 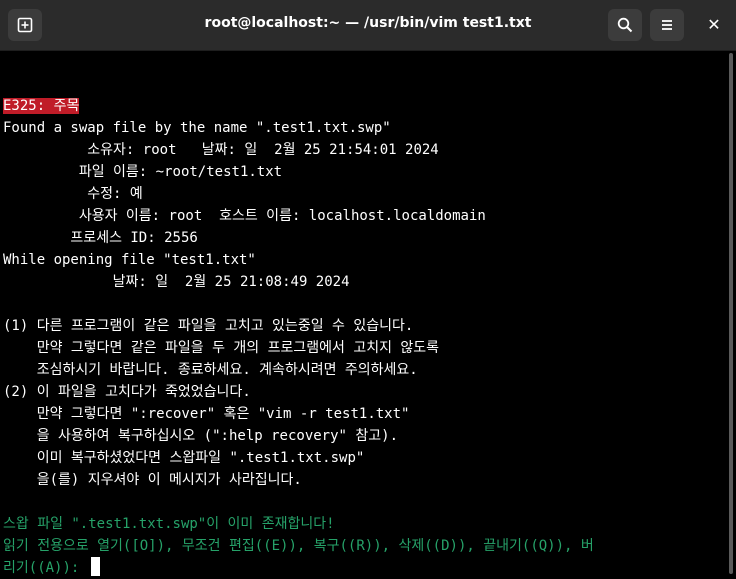 I want to click on search-button, so click(x=625, y=25).